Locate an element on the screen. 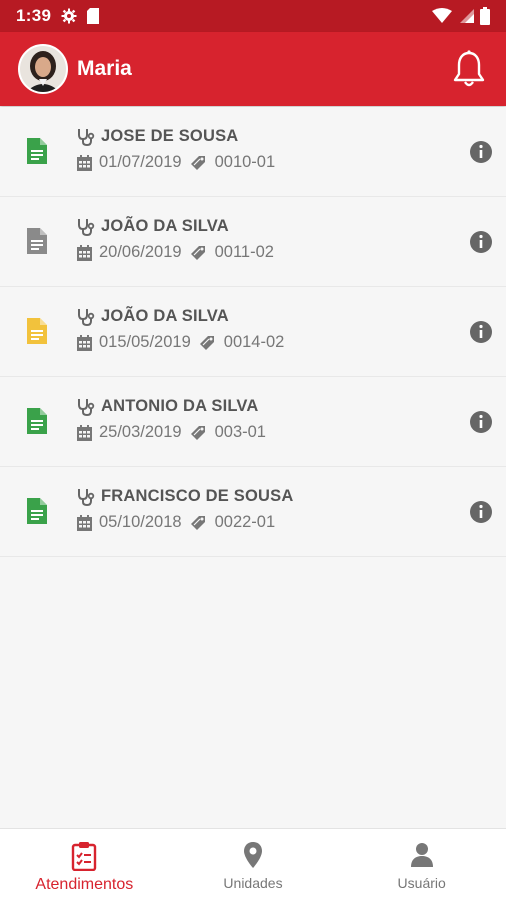 The image size is (506, 900). item-date: 05/10/2018 is located at coordinates (140, 522).